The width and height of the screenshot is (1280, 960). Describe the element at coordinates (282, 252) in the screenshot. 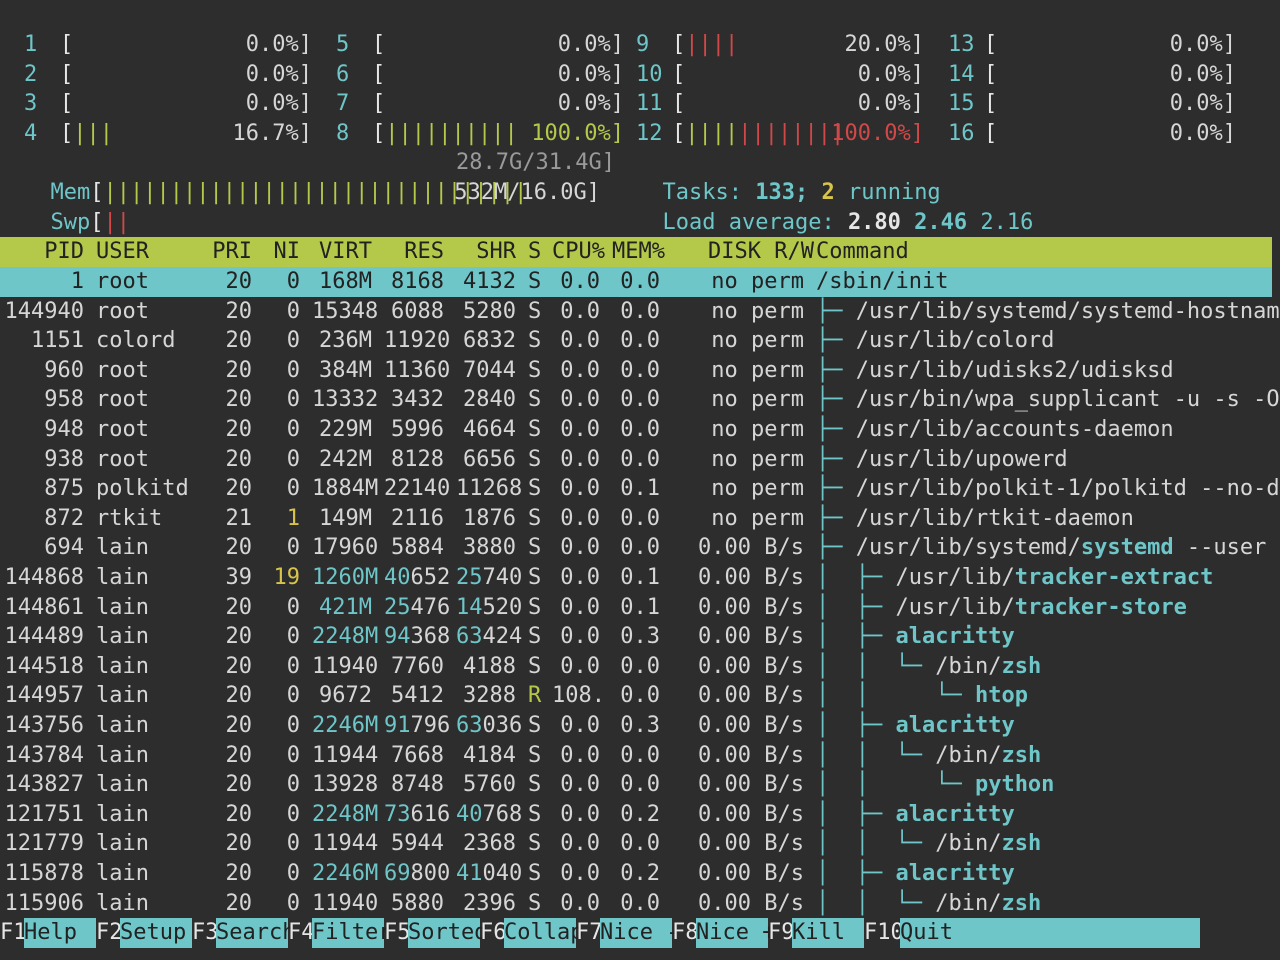

I see `col-ni: NI` at that location.